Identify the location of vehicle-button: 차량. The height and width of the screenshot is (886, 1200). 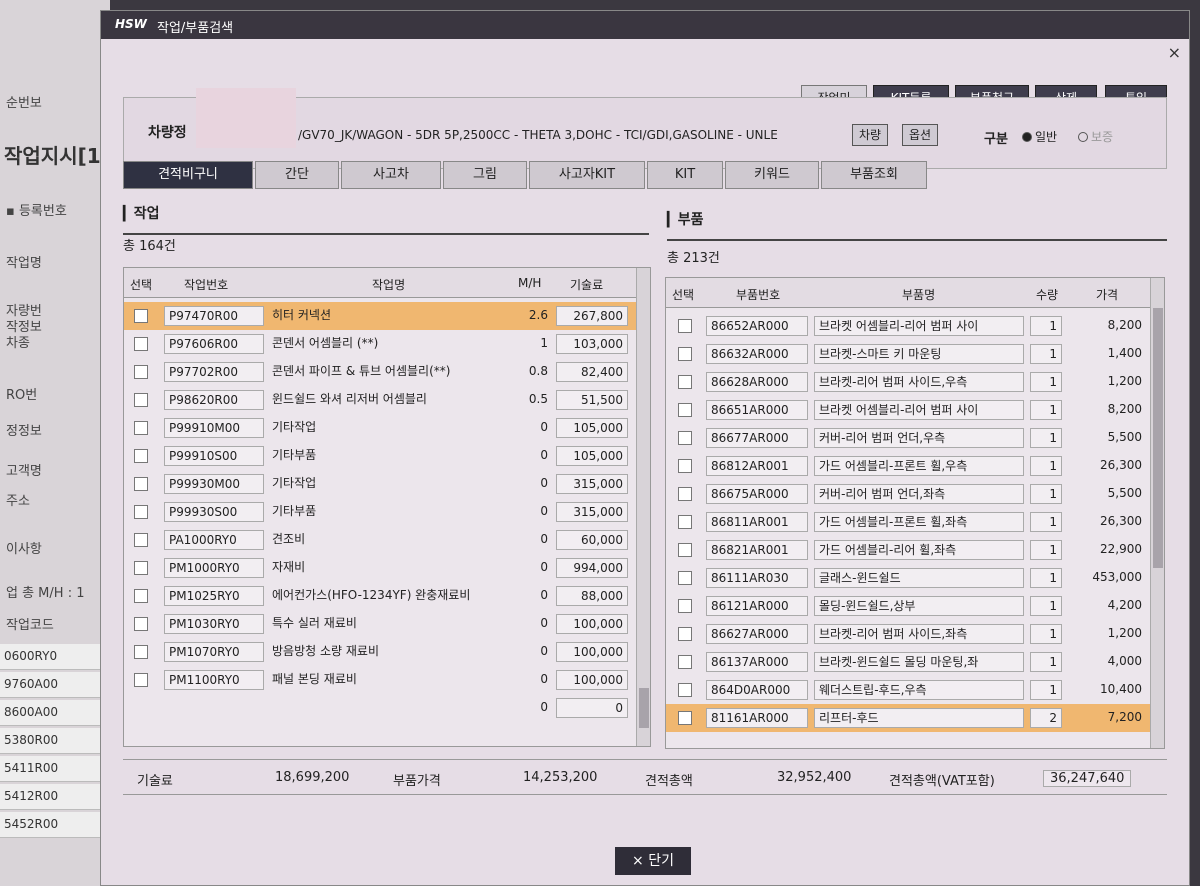
(870, 135).